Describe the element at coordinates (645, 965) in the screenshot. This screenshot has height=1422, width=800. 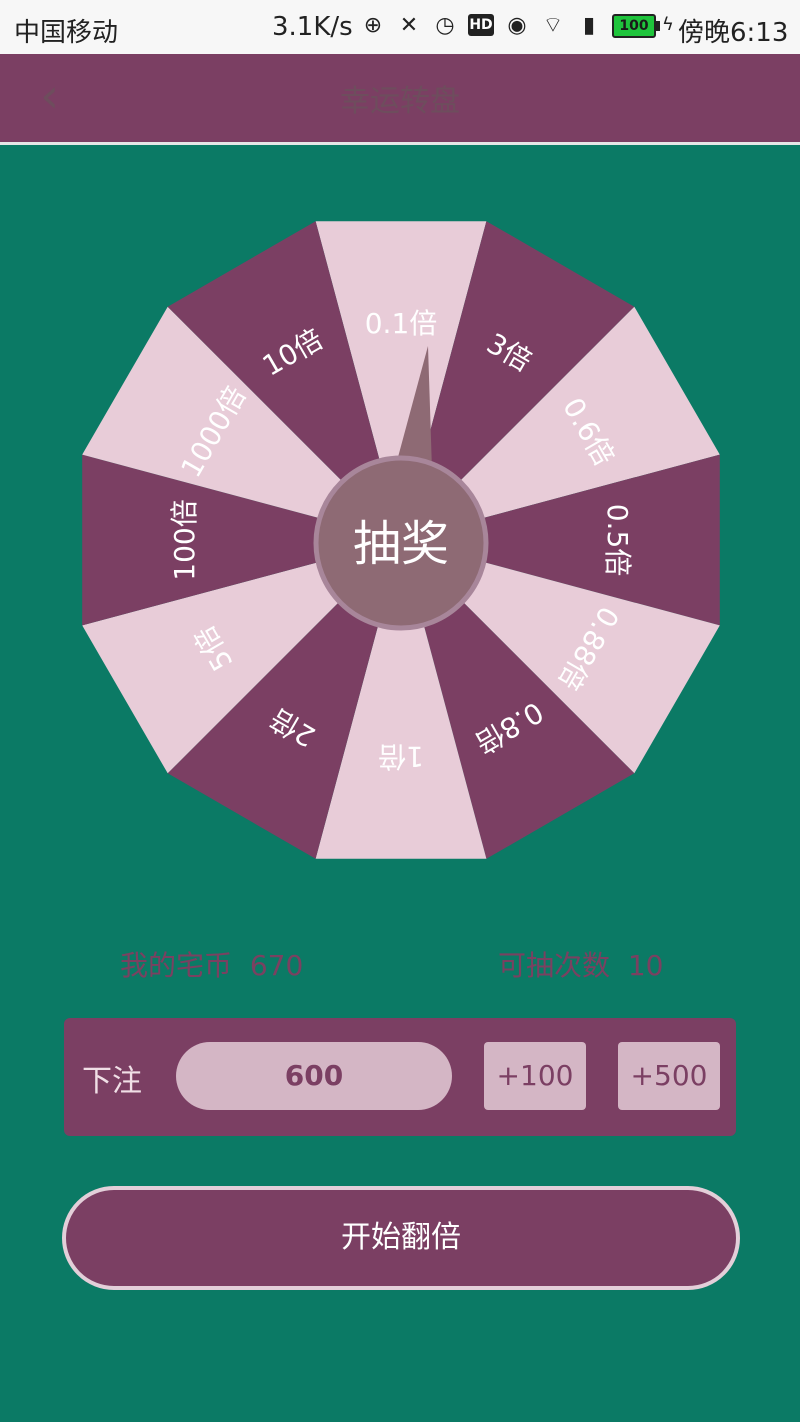
I see `draws-value: 10` at that location.